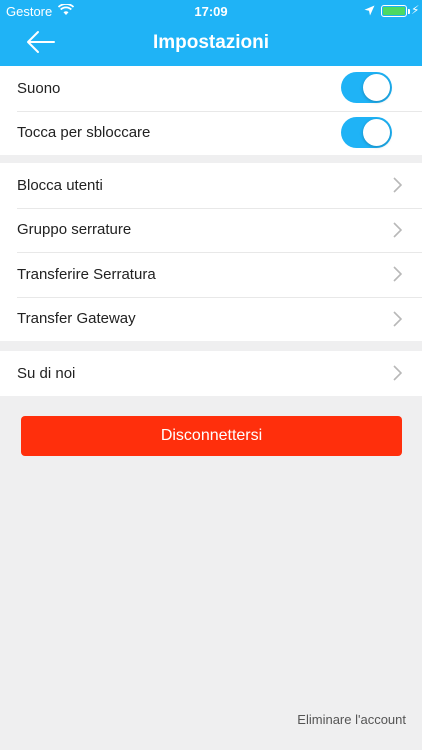 The height and width of the screenshot is (750, 422). Describe the element at coordinates (86, 274) in the screenshot. I see `menu-item-label: Transferire Serratura` at that location.